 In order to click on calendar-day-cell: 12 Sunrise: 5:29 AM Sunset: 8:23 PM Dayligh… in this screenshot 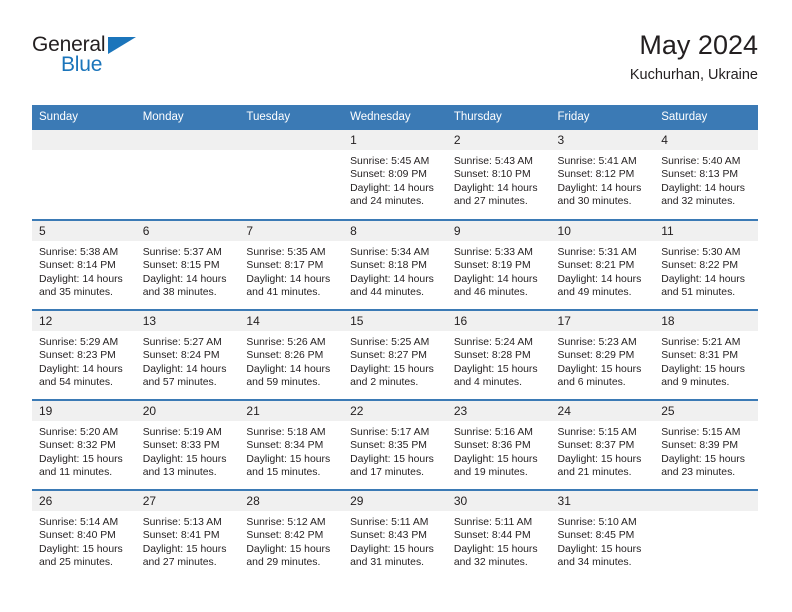, I will do `click(84, 354)`.